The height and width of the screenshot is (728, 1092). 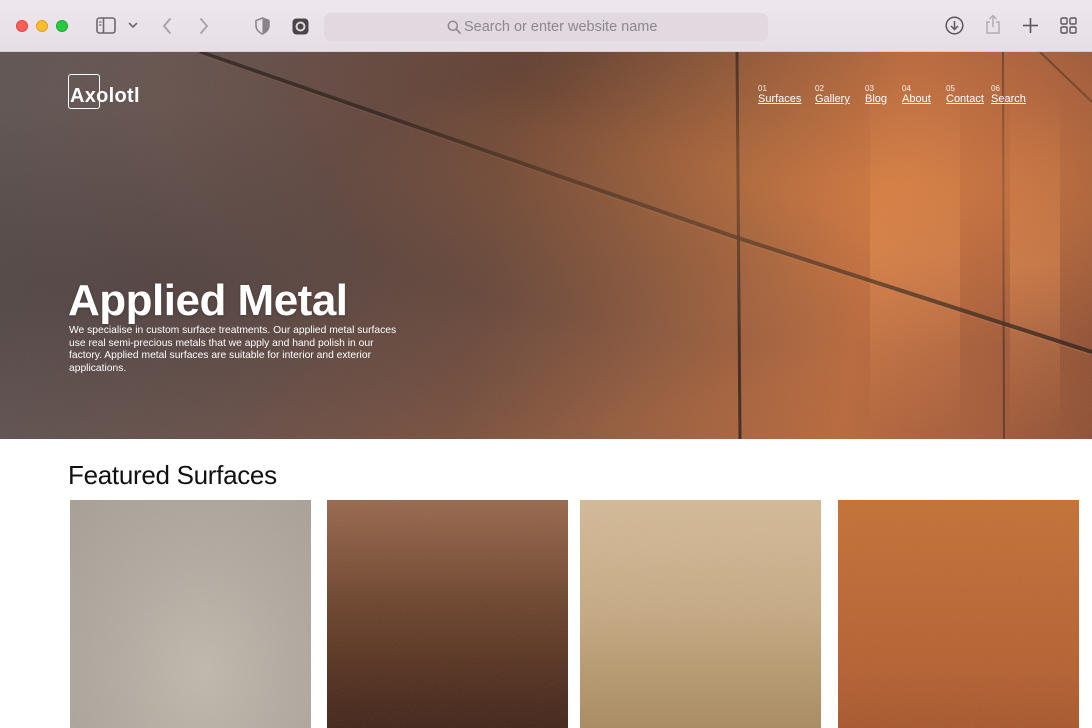 I want to click on nav-item-gallery: 02 Gallery, so click(x=832, y=95).